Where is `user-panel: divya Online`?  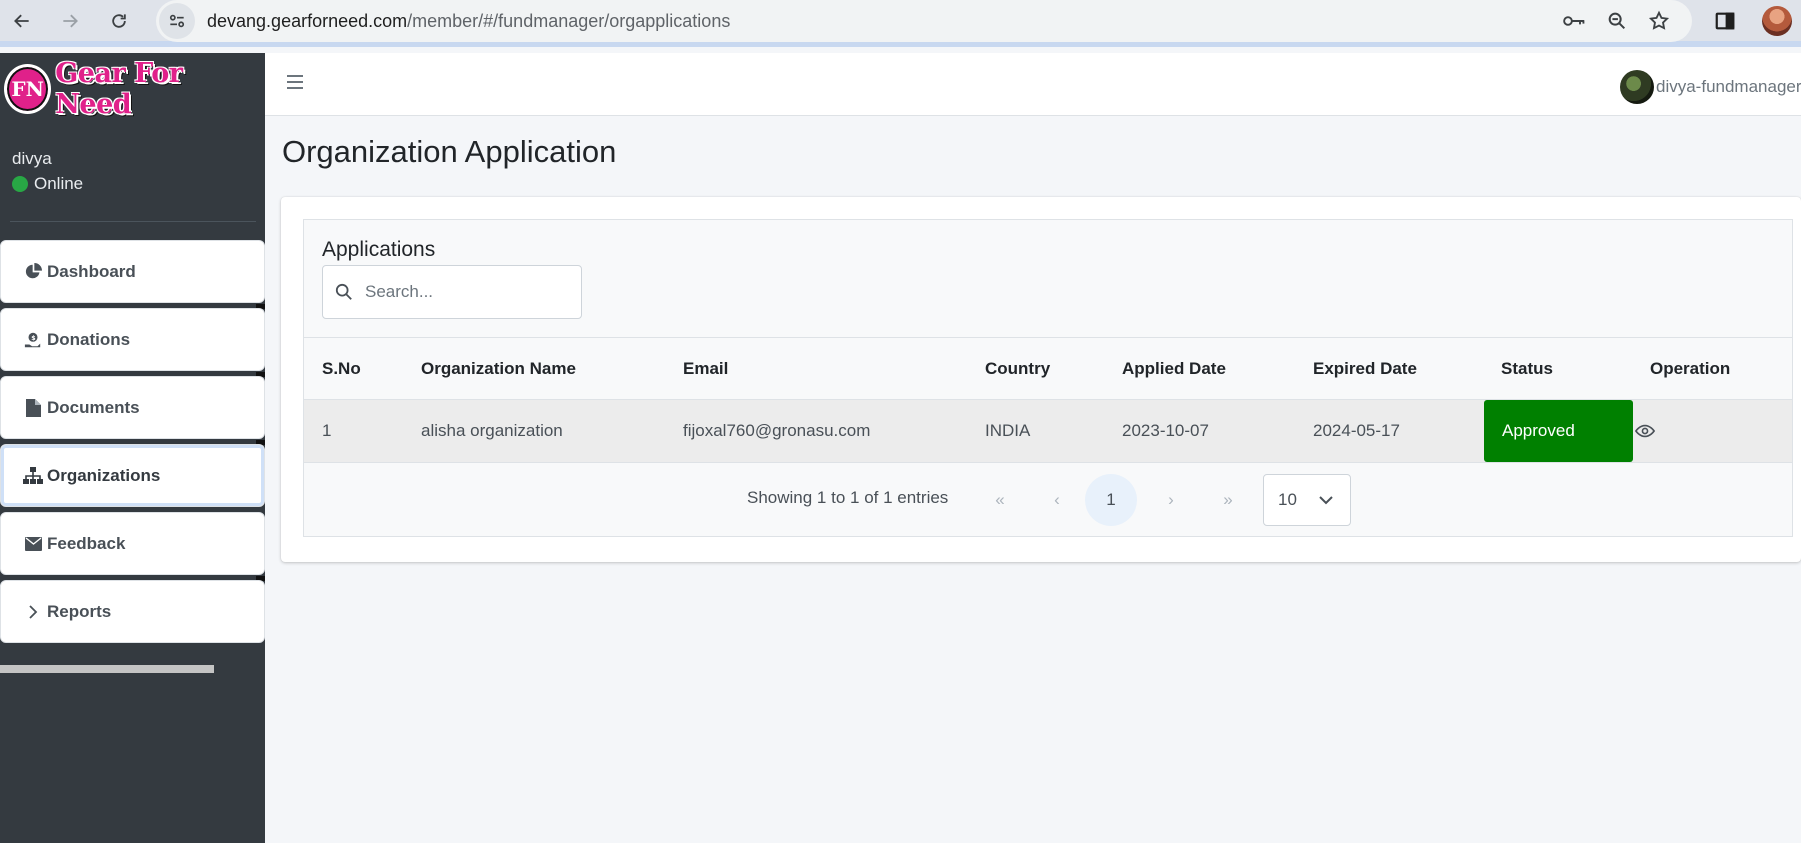 user-panel: divya Online is located at coordinates (47, 172).